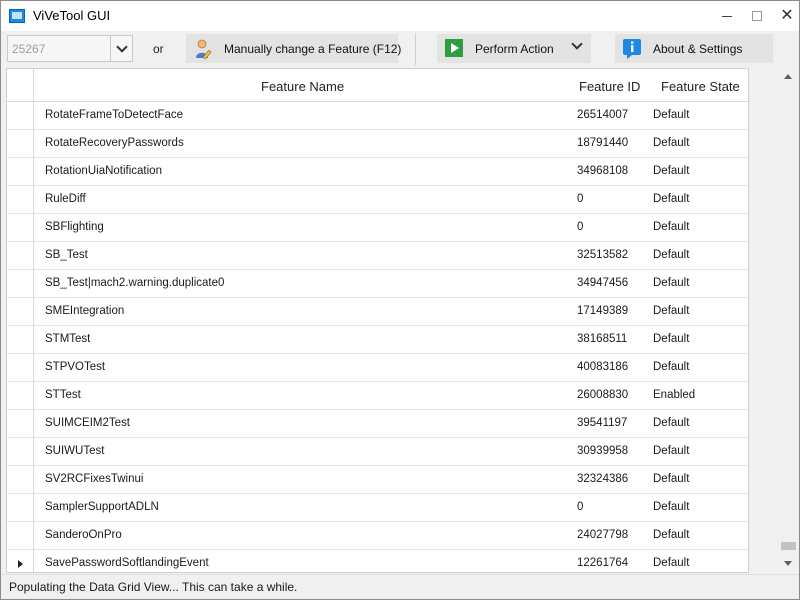 This screenshot has width=800, height=600. What do you see at coordinates (377, 200) in the screenshot?
I see `table-row: RuleDiff 0 Default` at bounding box center [377, 200].